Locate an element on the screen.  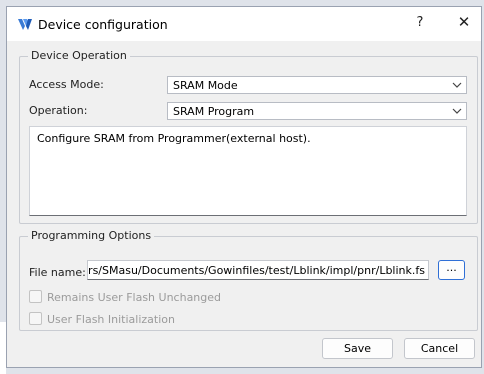
operation-label: Operation: is located at coordinates (58, 110).